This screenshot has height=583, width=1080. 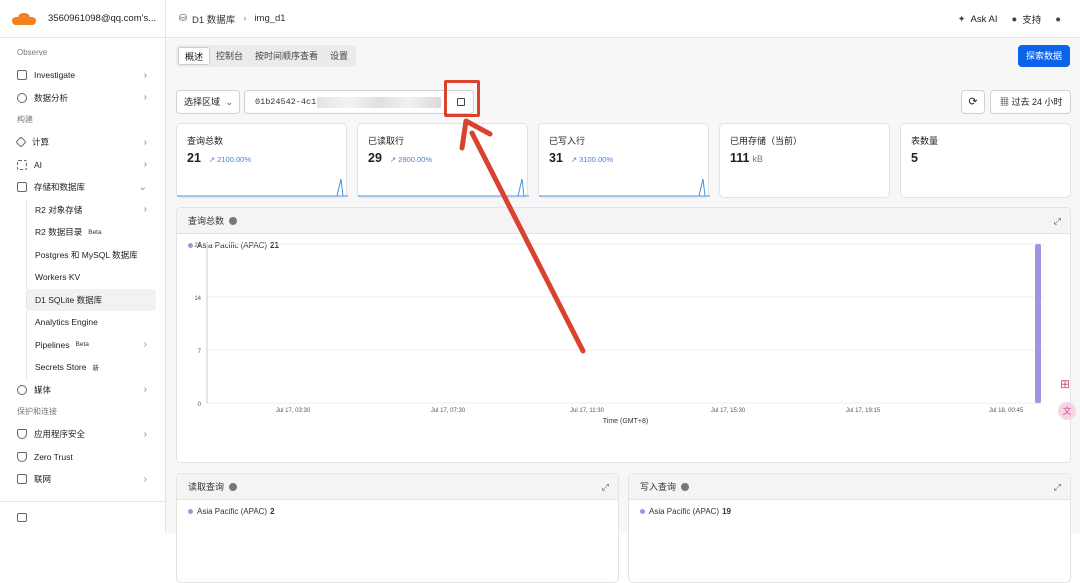 What do you see at coordinates (286, 56) in the screenshot?
I see `tab-timeline: 按时间顺序查看` at bounding box center [286, 56].